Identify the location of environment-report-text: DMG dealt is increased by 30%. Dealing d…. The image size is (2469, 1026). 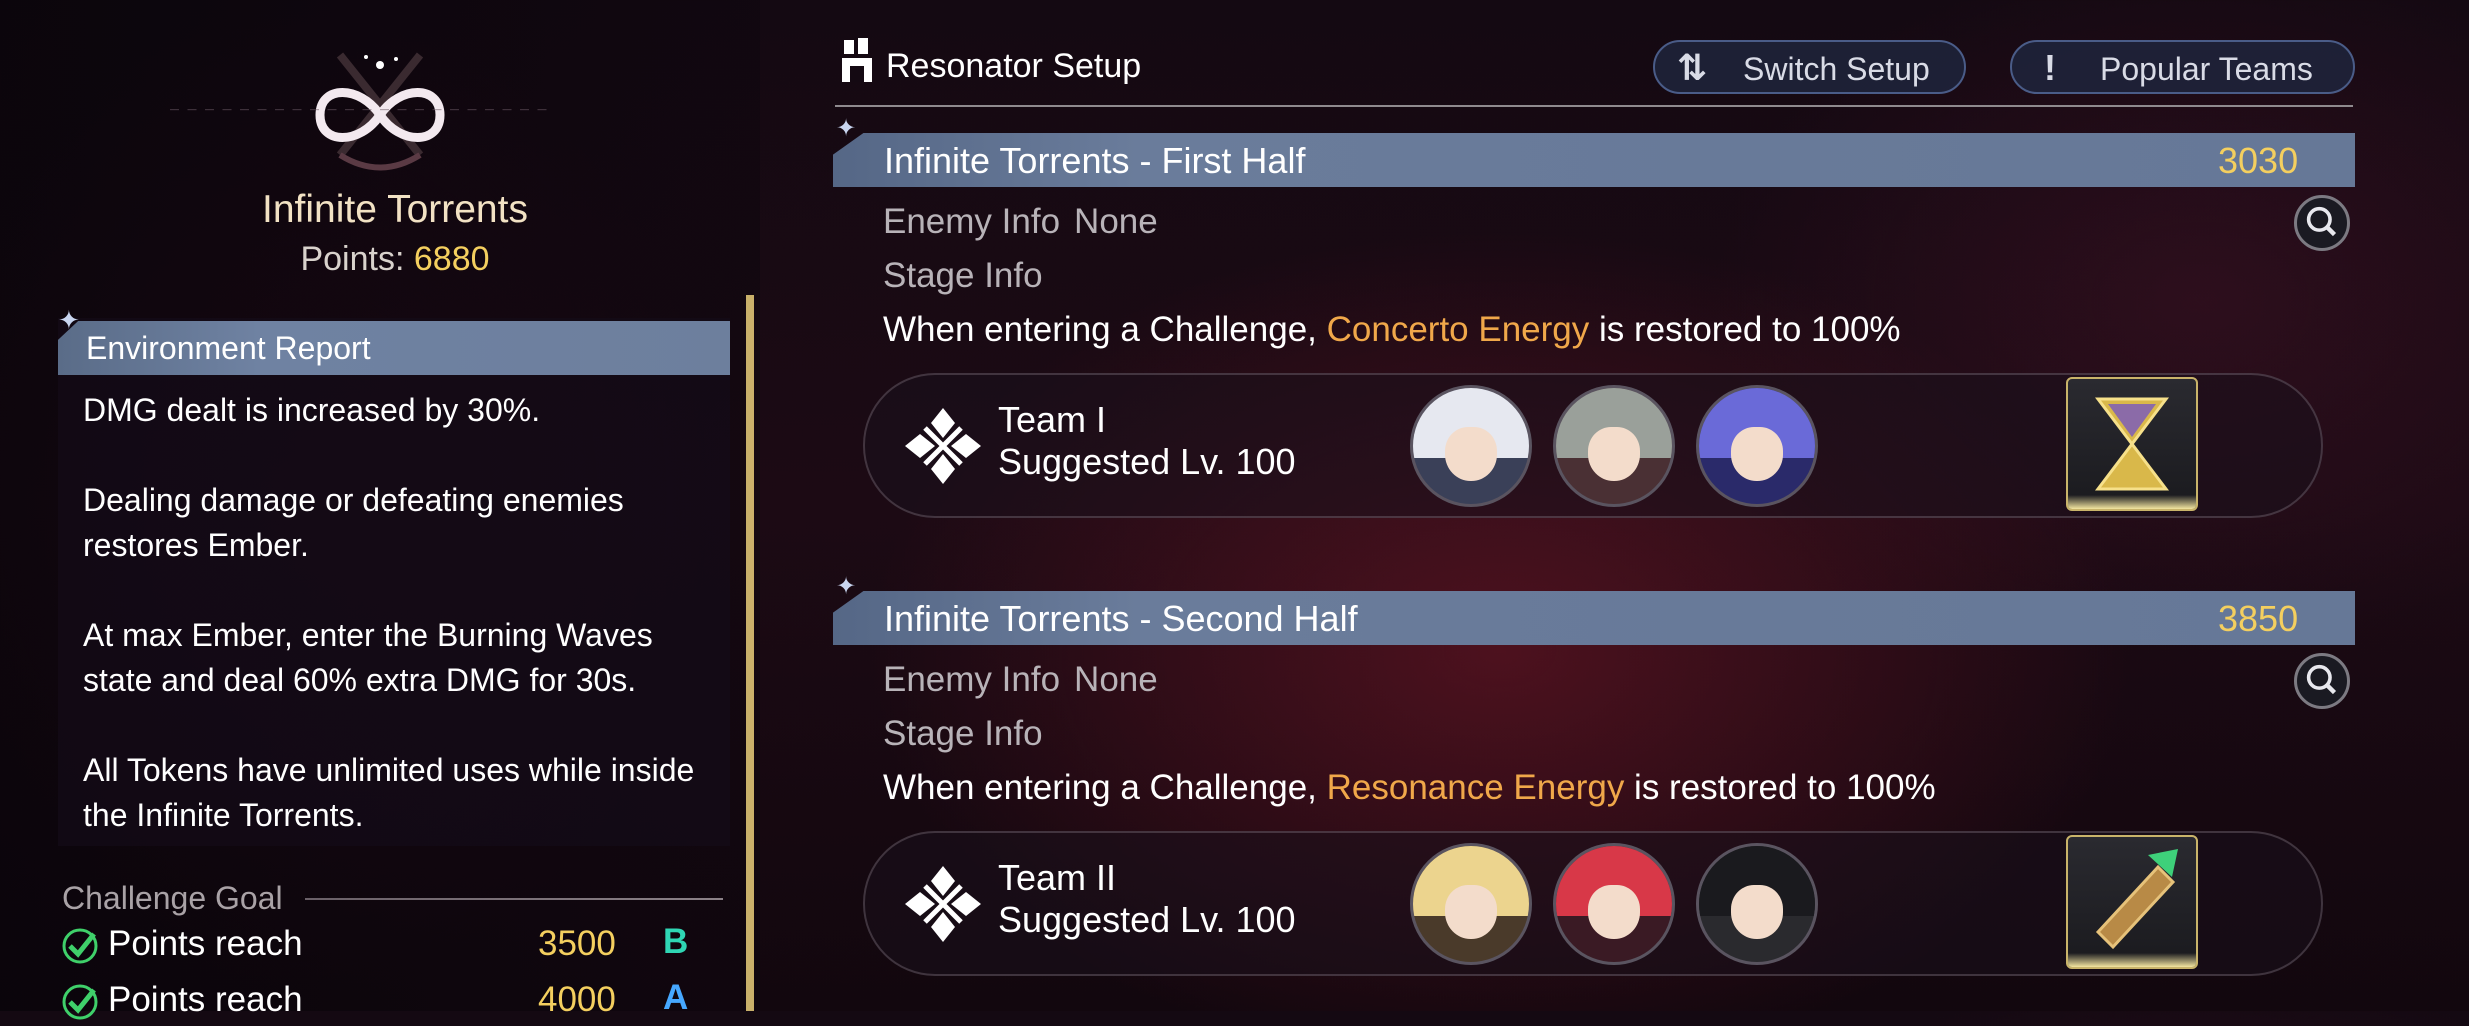
(403, 635).